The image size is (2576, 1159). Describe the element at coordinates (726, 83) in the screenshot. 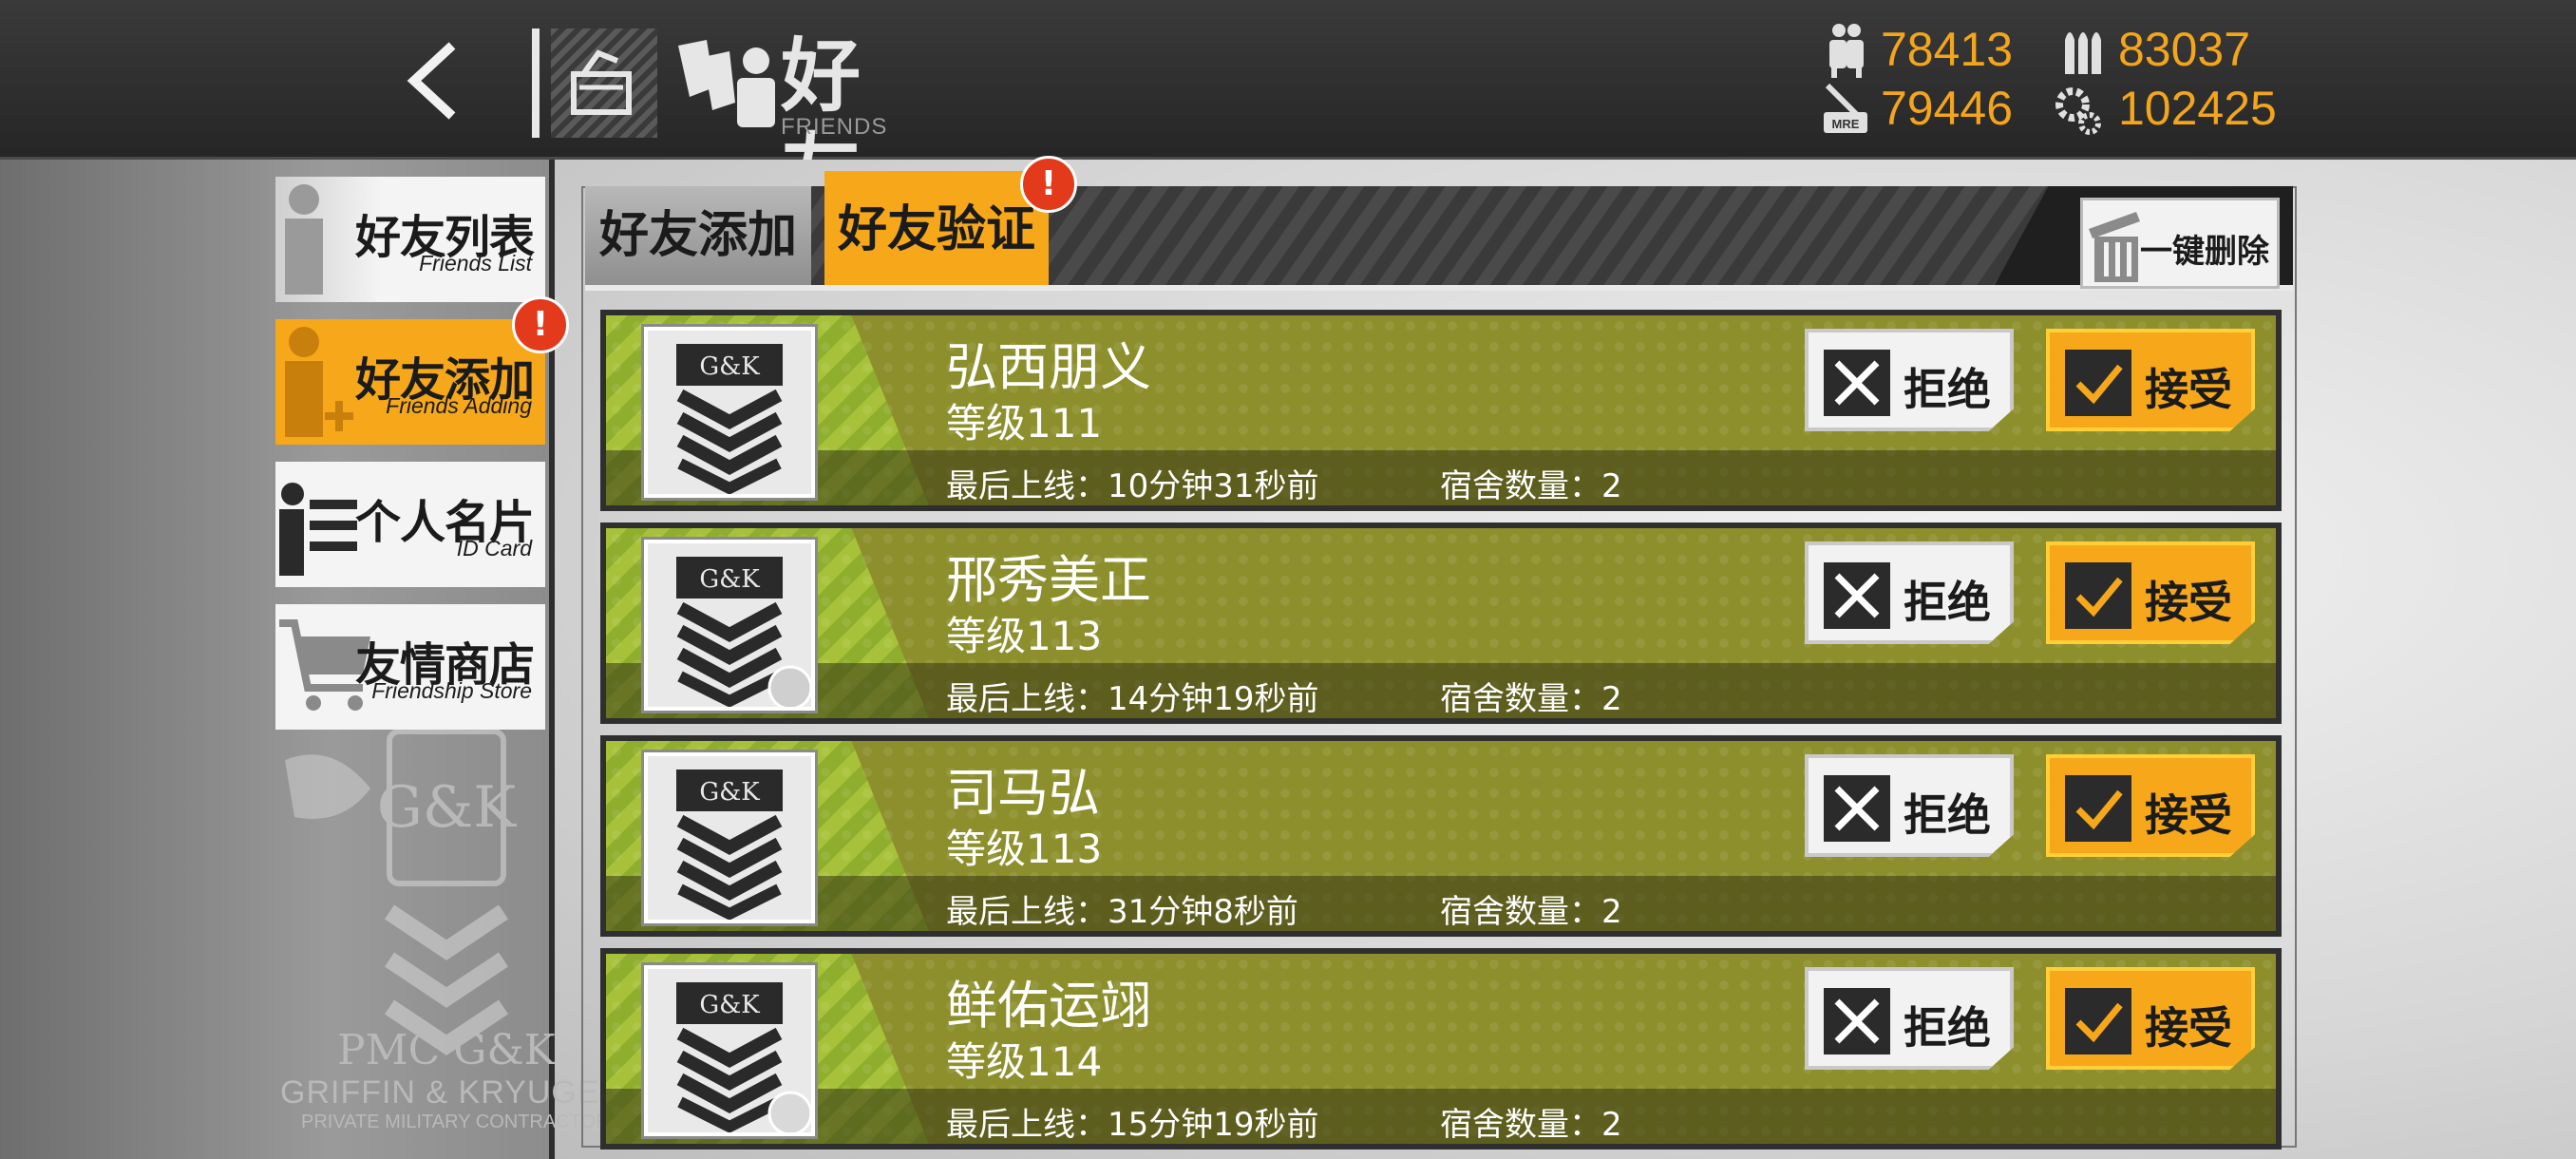

I see `friends-icon` at that location.